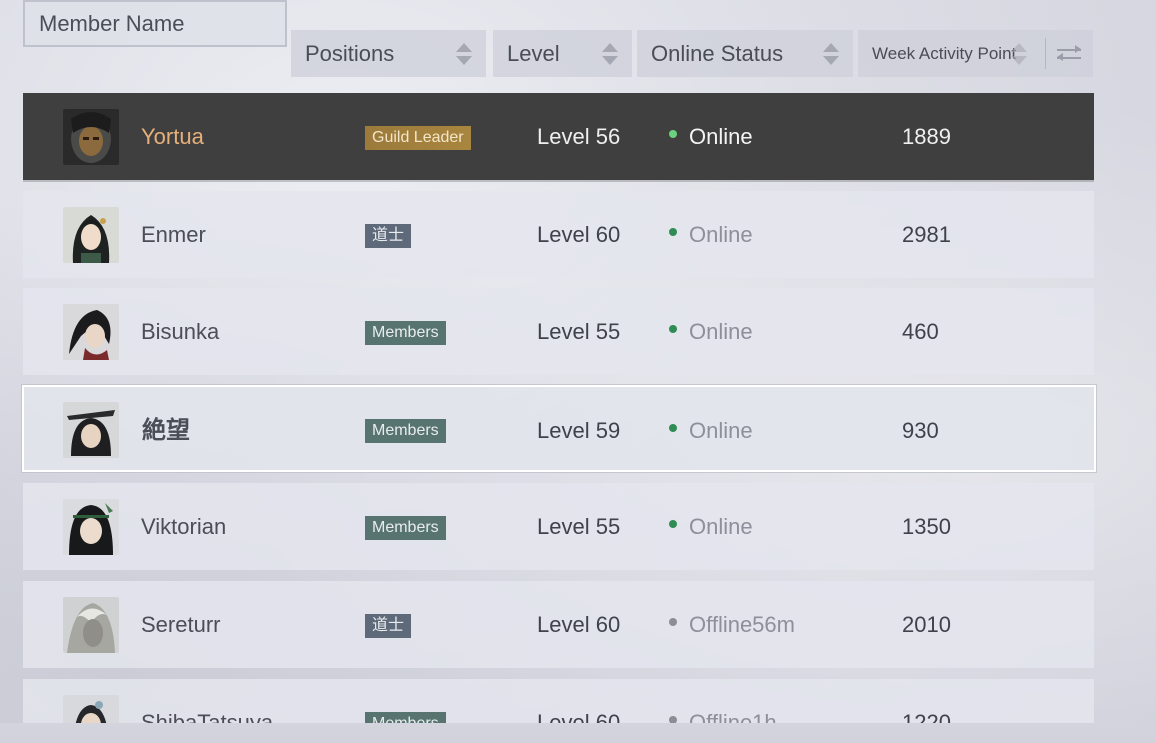  Describe the element at coordinates (350, 53) in the screenshot. I see `positions-label: Positions` at that location.